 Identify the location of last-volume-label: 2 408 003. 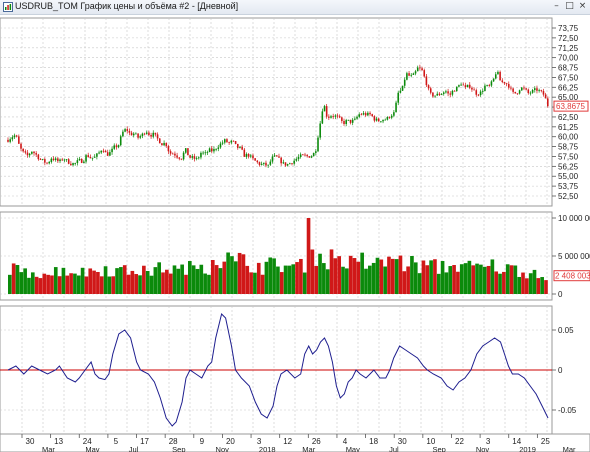
(572, 276).